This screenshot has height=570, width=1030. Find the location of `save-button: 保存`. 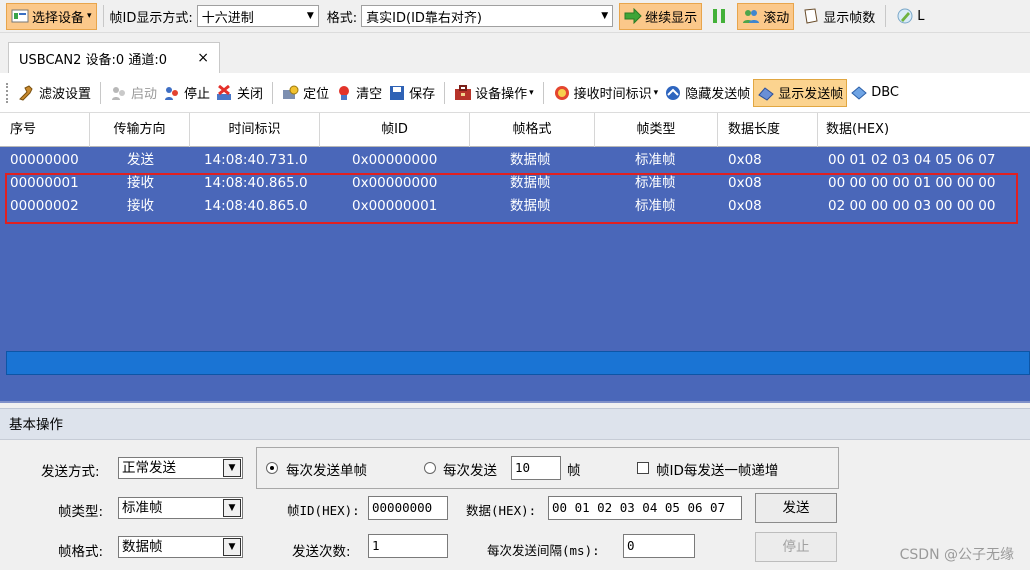

save-button: 保存 is located at coordinates (411, 93).